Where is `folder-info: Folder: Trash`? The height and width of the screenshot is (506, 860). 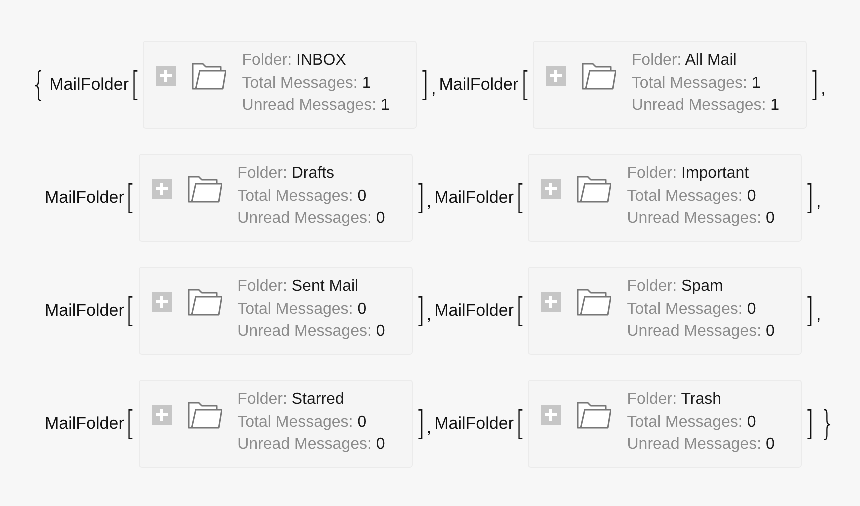
folder-info: Folder: Trash is located at coordinates (675, 400).